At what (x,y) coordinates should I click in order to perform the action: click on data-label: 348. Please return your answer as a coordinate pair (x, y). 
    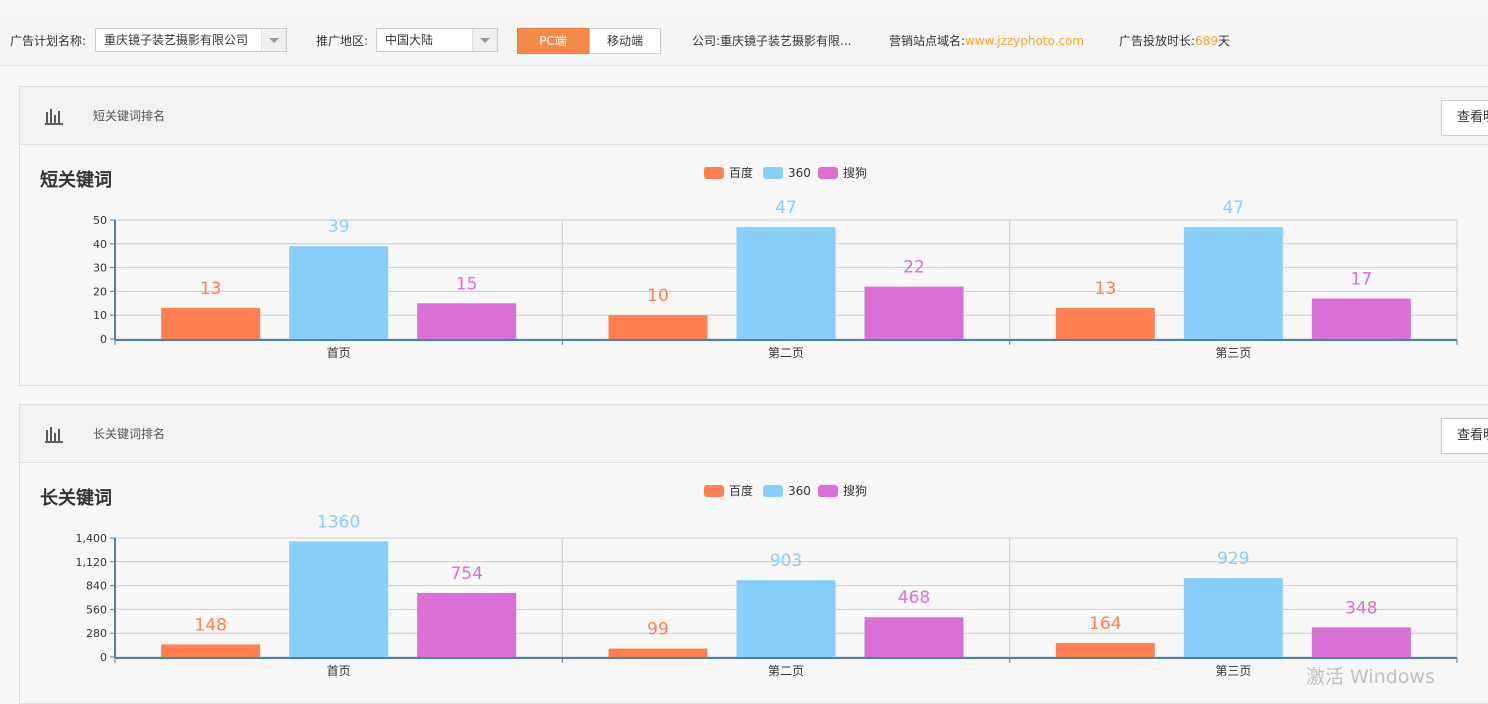
    Looking at the image, I should click on (1361, 608).